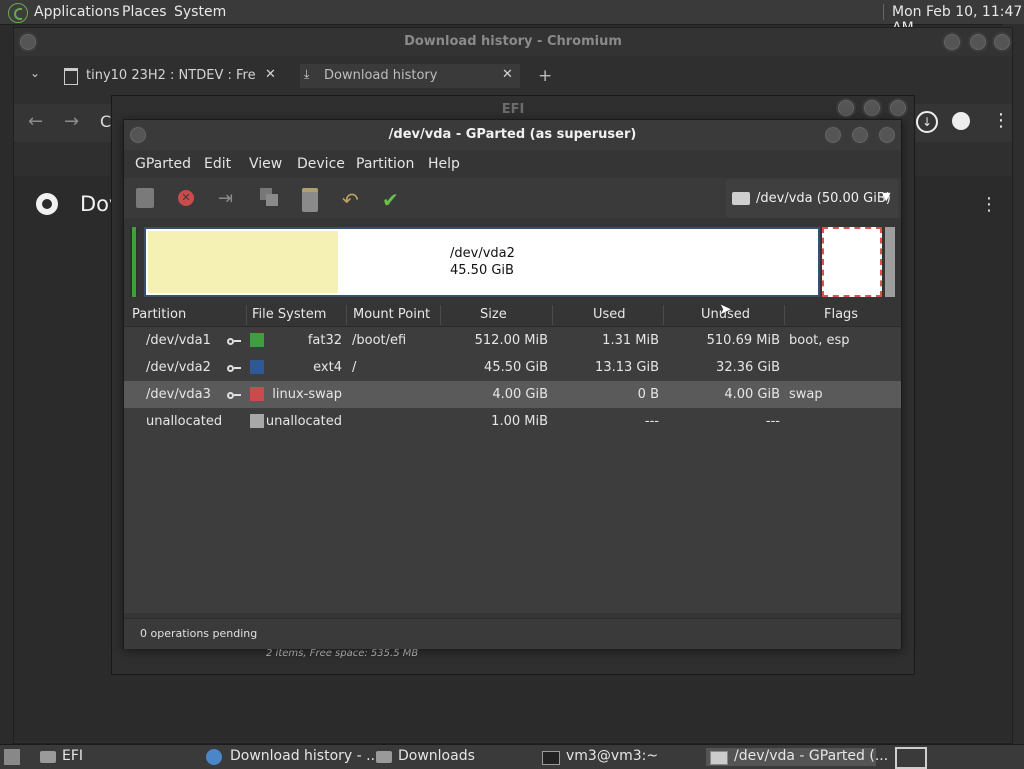 The height and width of the screenshot is (769, 1024). I want to click on menu-view: View, so click(265, 164).